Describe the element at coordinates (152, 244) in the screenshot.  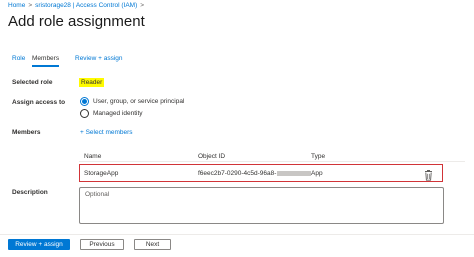
I see `next-button: Next` at that location.